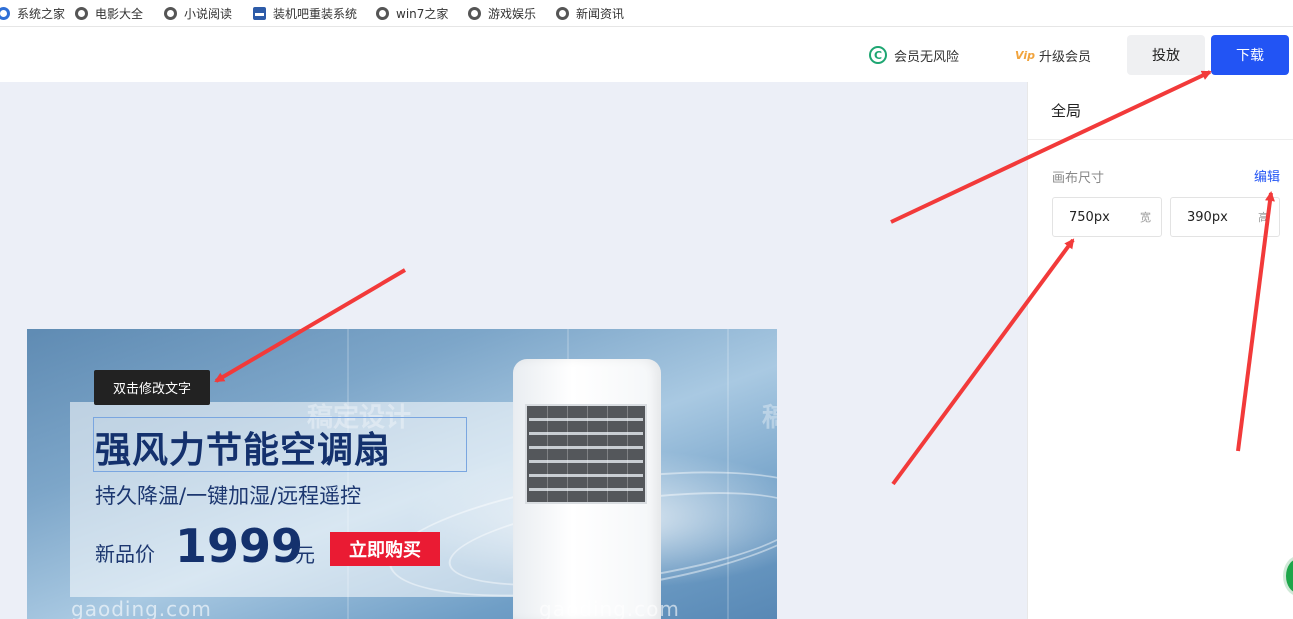 The image size is (1293, 619). Describe the element at coordinates (646, 55) in the screenshot. I see `editor-toolbar: C 会员无风险 Vip 升级会员 投放 下载` at that location.